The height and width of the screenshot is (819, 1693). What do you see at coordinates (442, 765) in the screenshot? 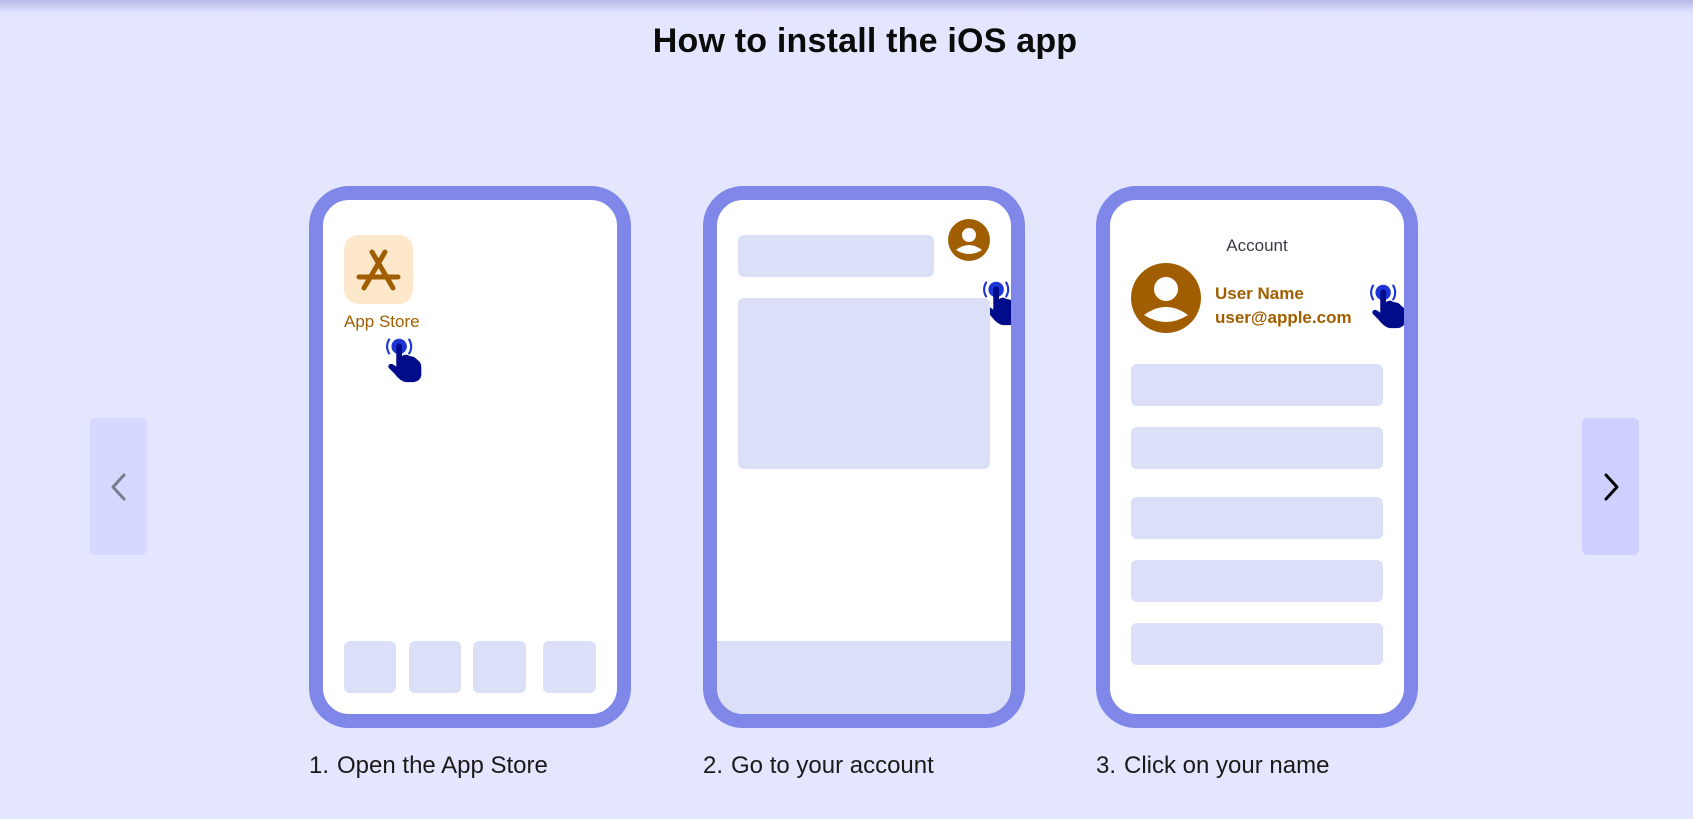
I see `step-text: Open the App Store` at bounding box center [442, 765].